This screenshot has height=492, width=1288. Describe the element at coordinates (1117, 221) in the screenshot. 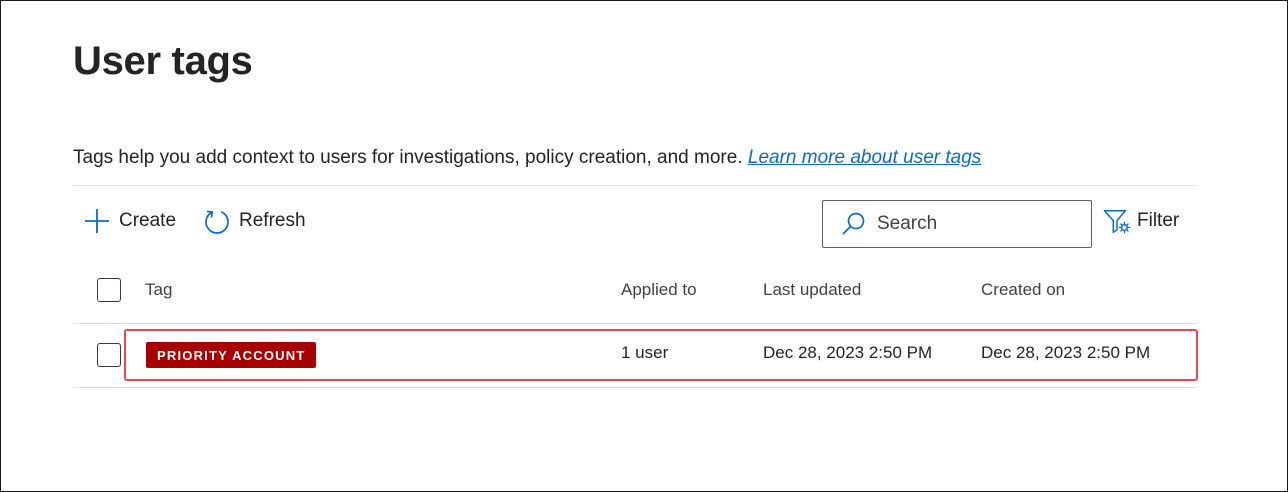

I see `filter-settings-icon` at that location.